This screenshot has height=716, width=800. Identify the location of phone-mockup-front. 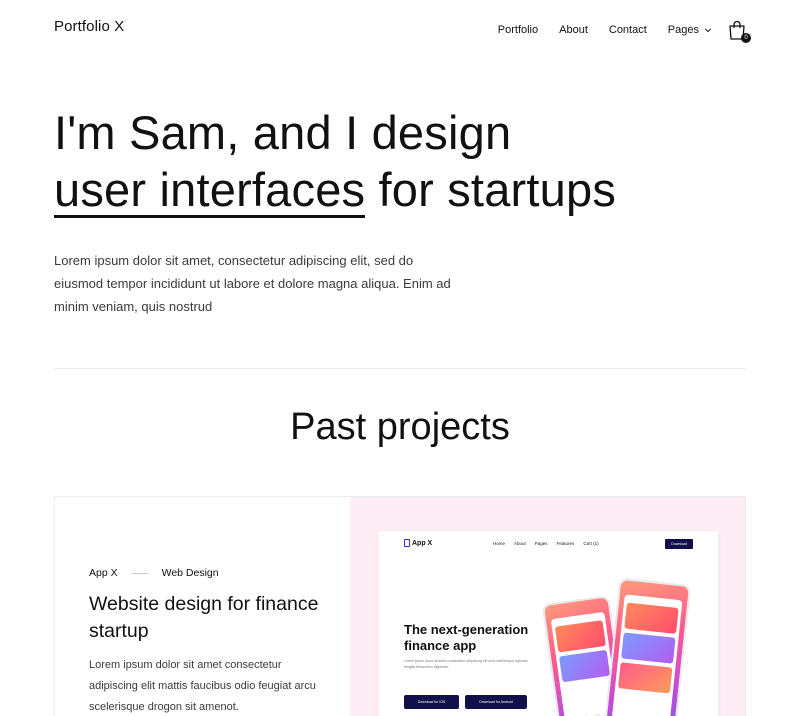
(647, 646).